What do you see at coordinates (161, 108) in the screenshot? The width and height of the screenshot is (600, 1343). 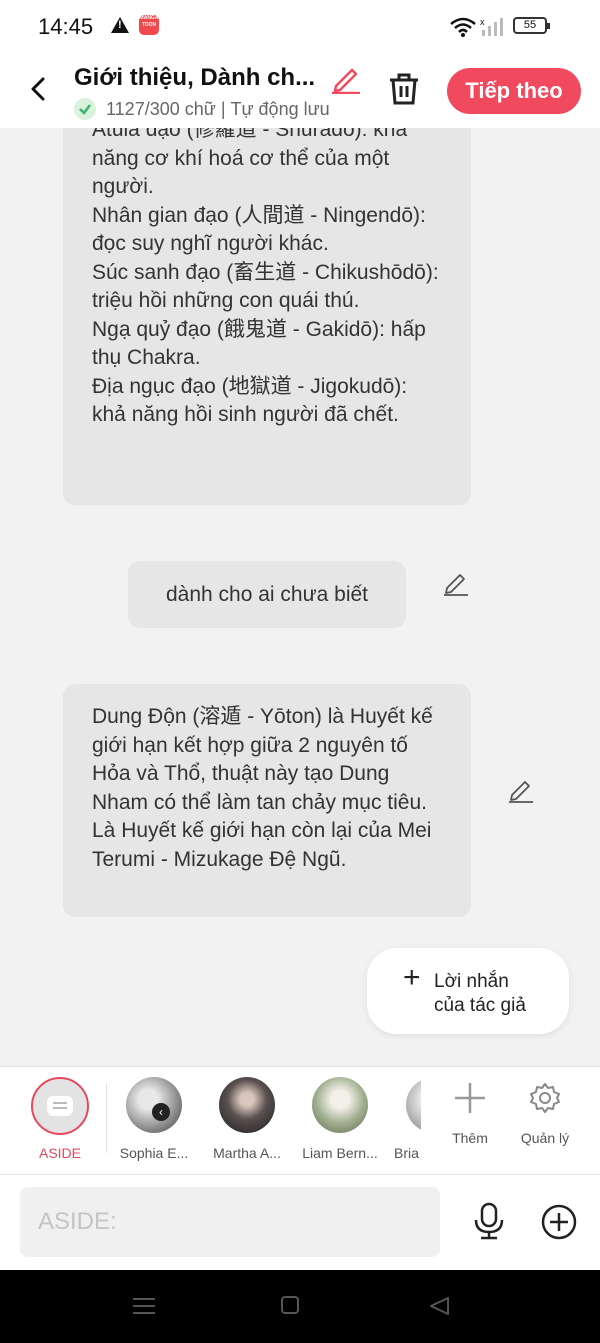 I see `word-count: 1127/300 chữ` at bounding box center [161, 108].